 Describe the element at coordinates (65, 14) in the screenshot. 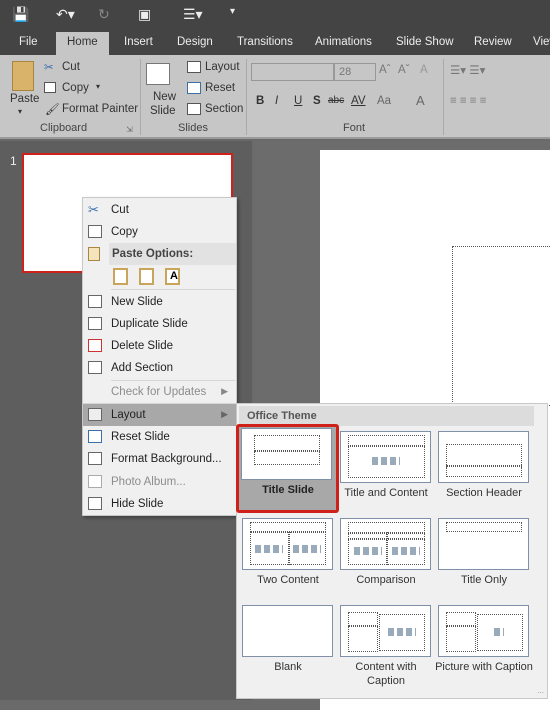

I see `undo-icon: ↶▾` at that location.